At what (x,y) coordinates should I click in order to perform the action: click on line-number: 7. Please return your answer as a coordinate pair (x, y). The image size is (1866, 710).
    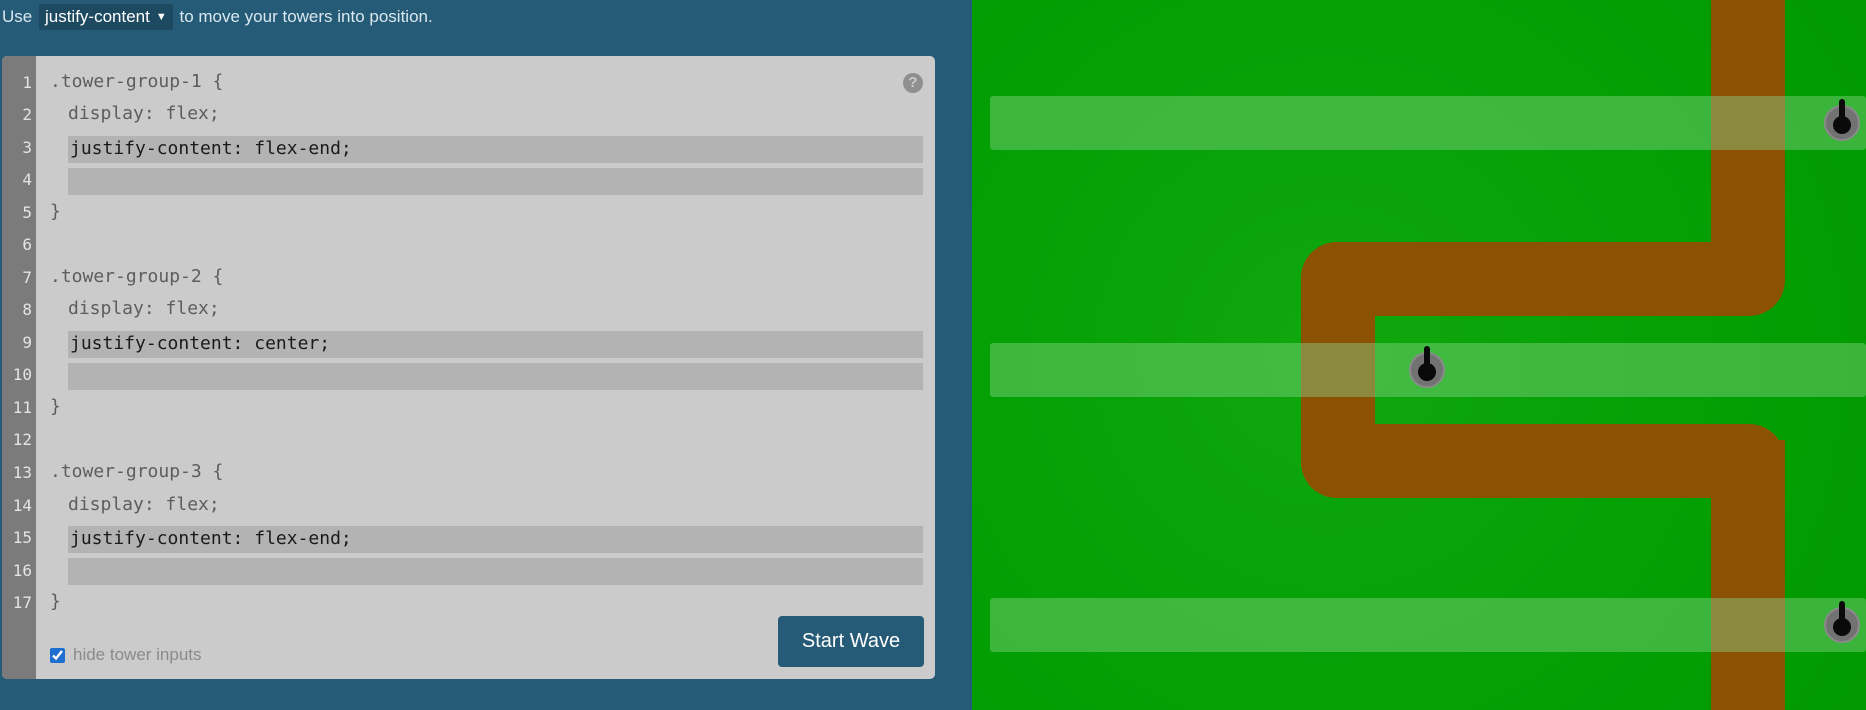
    Looking at the image, I should click on (27, 277).